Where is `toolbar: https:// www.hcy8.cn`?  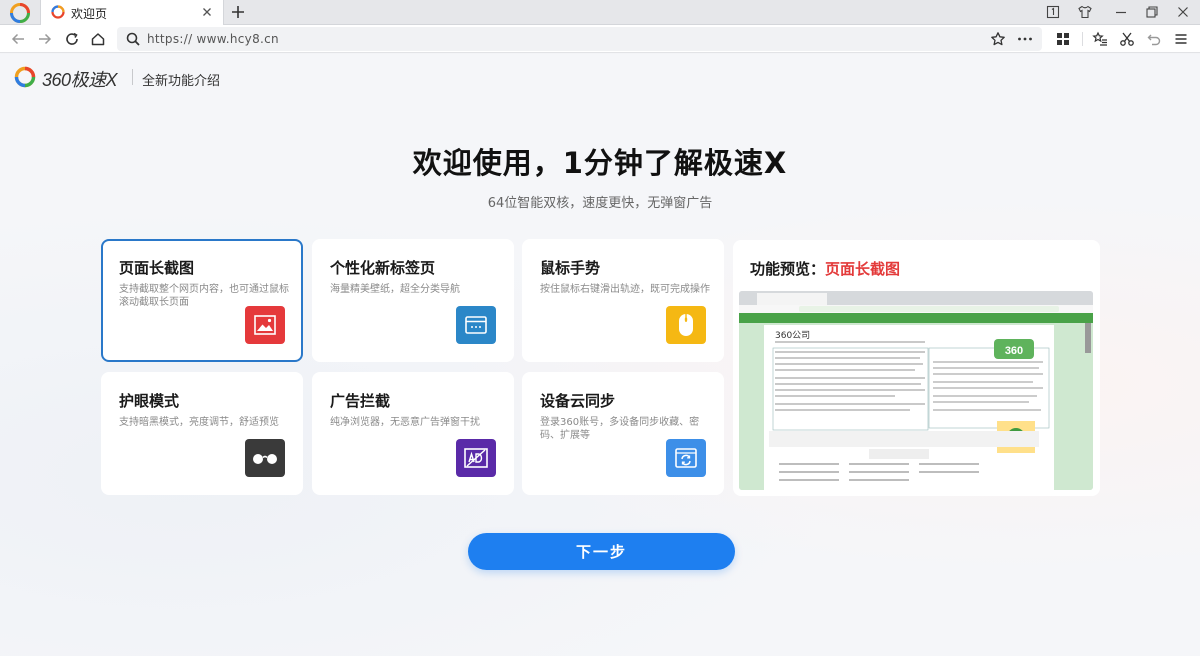
toolbar: https:// www.hcy8.cn is located at coordinates (600, 39).